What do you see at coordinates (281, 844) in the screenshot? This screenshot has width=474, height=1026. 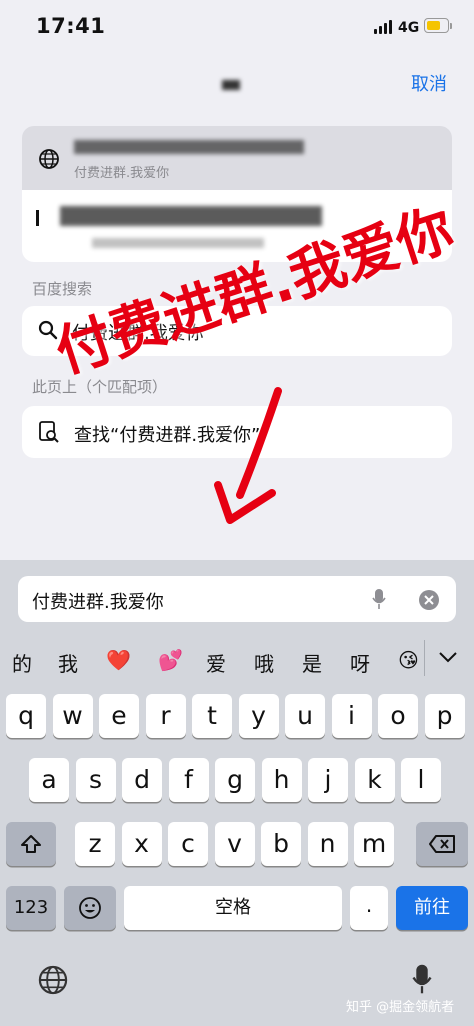 I see `key-b: b` at bounding box center [281, 844].